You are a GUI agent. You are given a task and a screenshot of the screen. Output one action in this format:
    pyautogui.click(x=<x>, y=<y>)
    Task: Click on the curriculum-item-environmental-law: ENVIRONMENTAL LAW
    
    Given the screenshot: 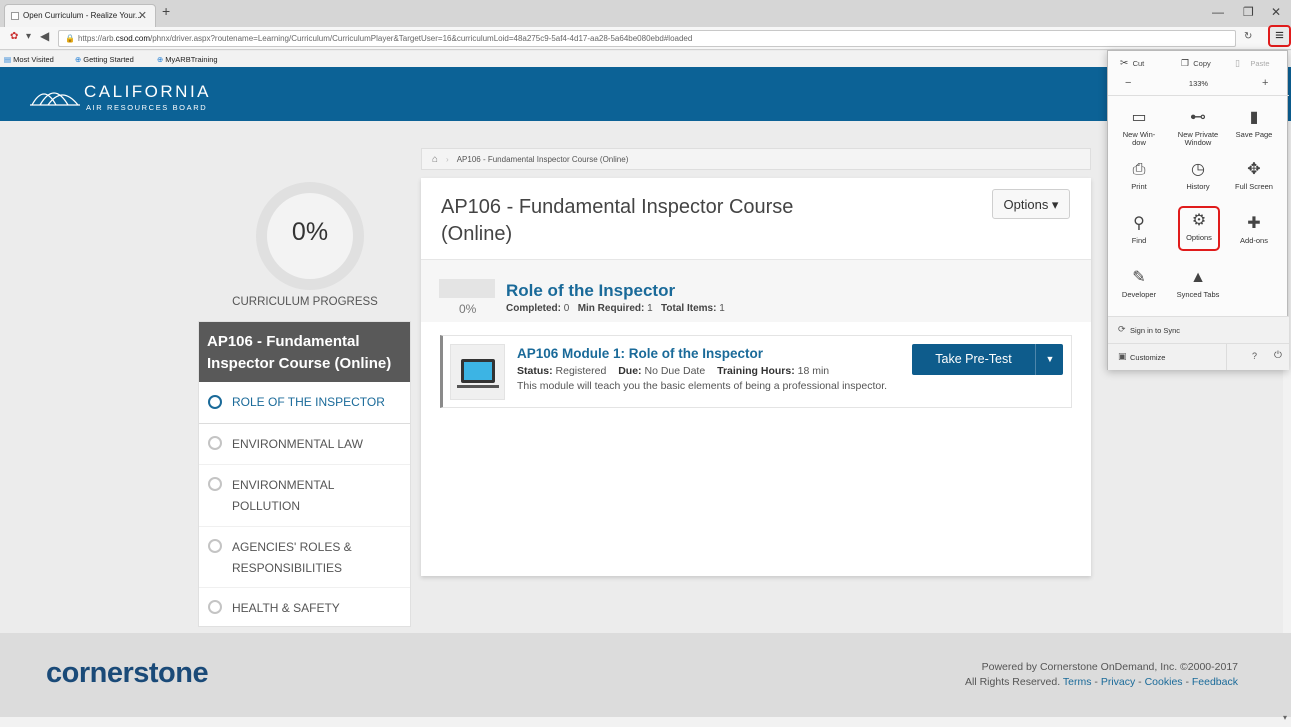 What is the action you would take?
    pyautogui.click(x=304, y=444)
    